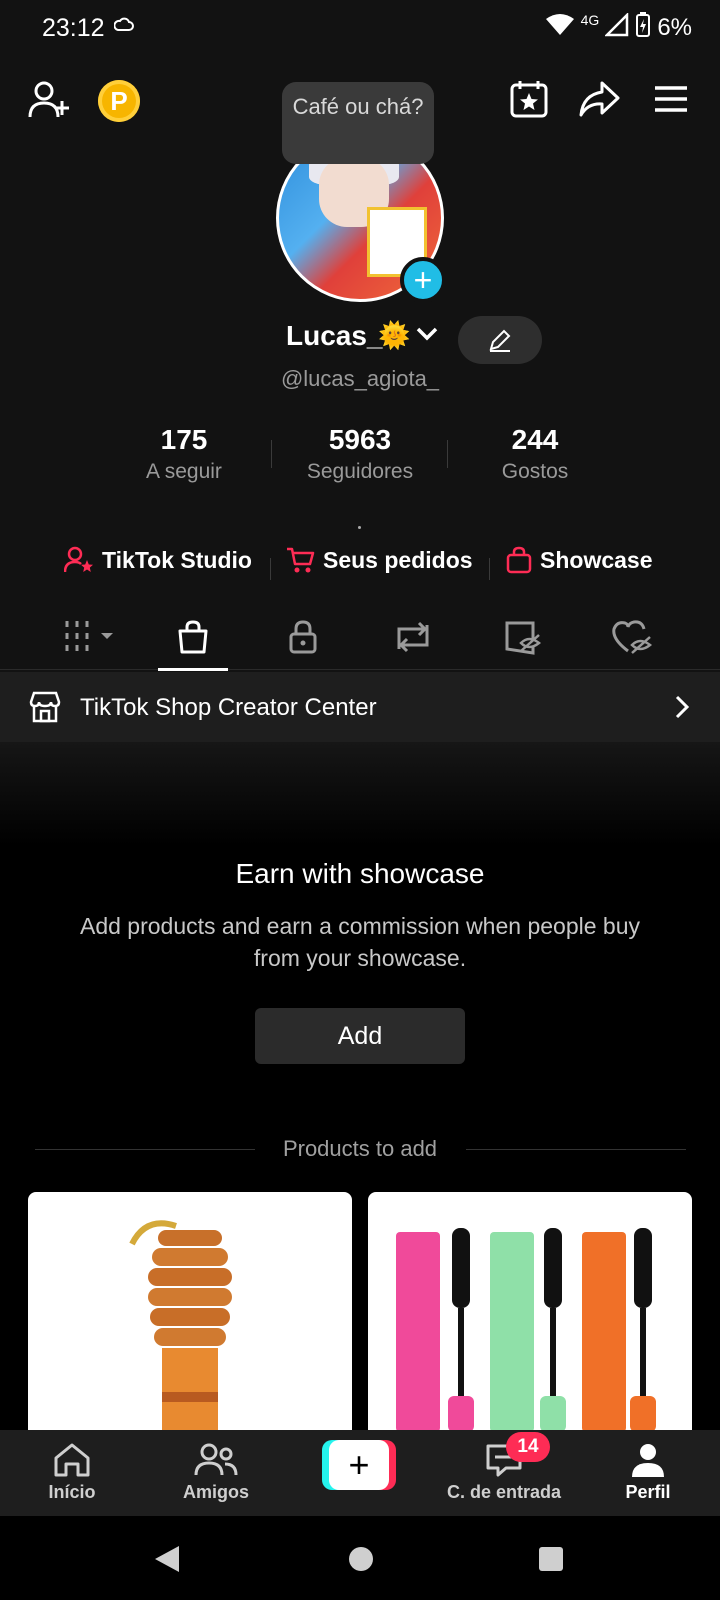  I want to click on edit-profile-button, so click(500, 340).